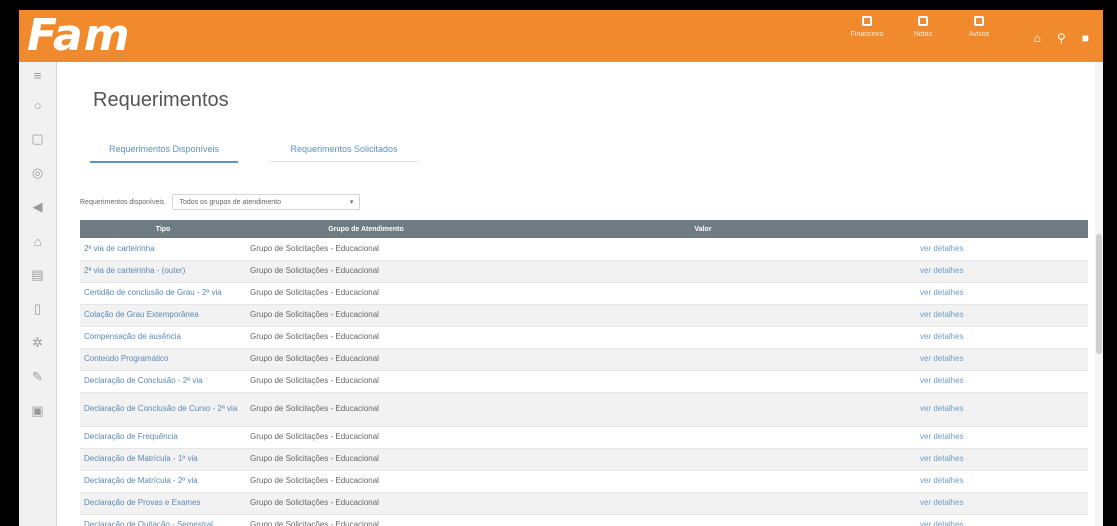 This screenshot has height=526, width=1117. Describe the element at coordinates (163, 520) in the screenshot. I see `row-tipo-link: Declaração de Quitação - Semestral` at that location.